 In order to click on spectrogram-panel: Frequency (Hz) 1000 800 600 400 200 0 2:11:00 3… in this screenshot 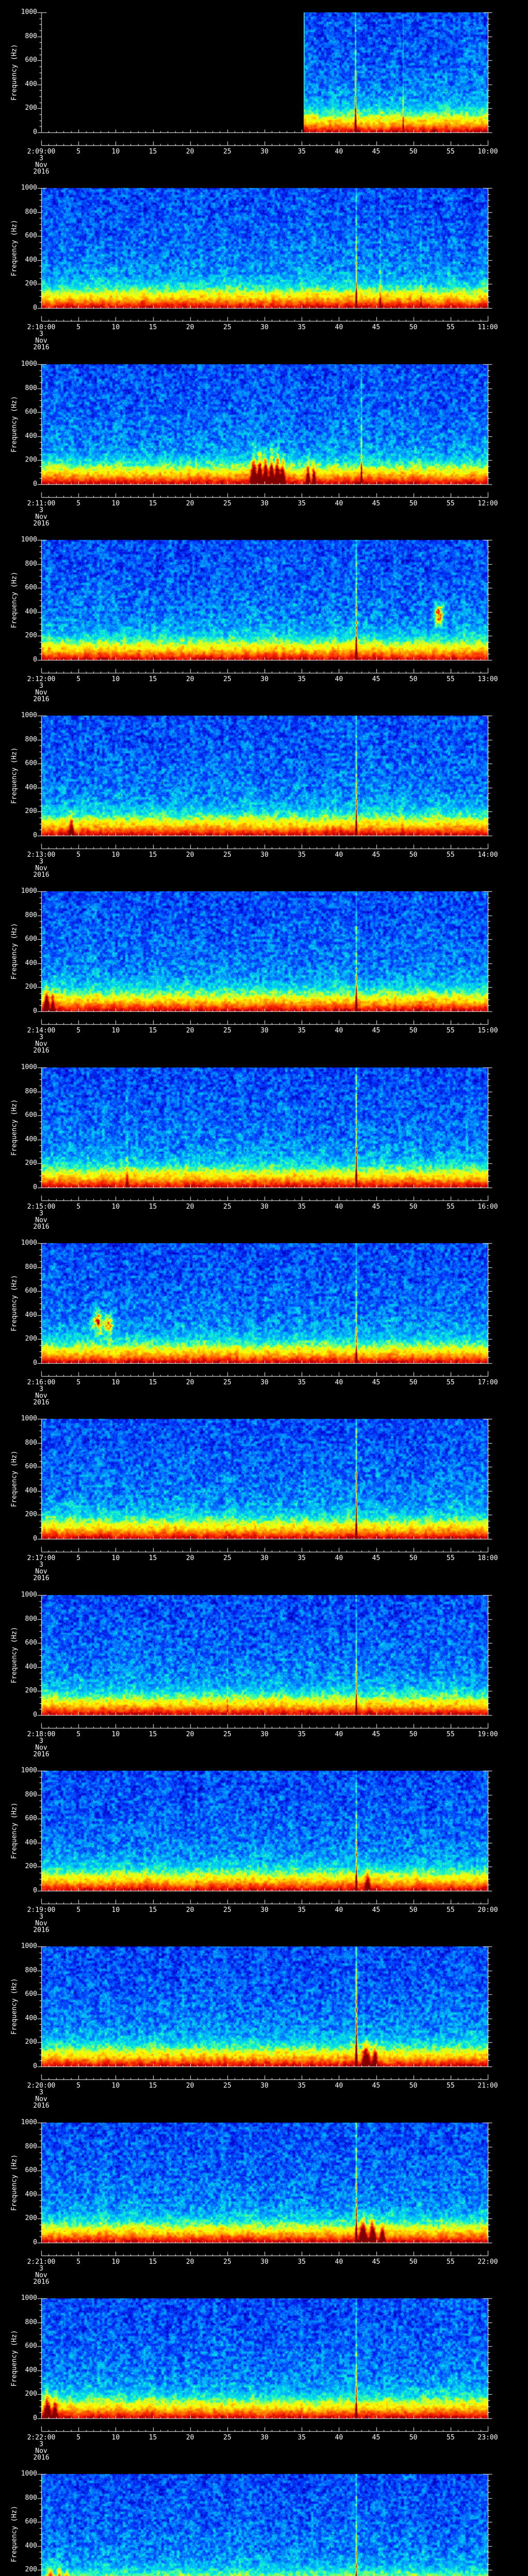, I will do `click(264, 440)`.